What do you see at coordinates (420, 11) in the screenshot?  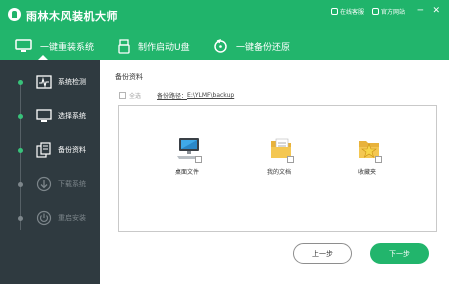 I see `minimize-button: ─` at bounding box center [420, 11].